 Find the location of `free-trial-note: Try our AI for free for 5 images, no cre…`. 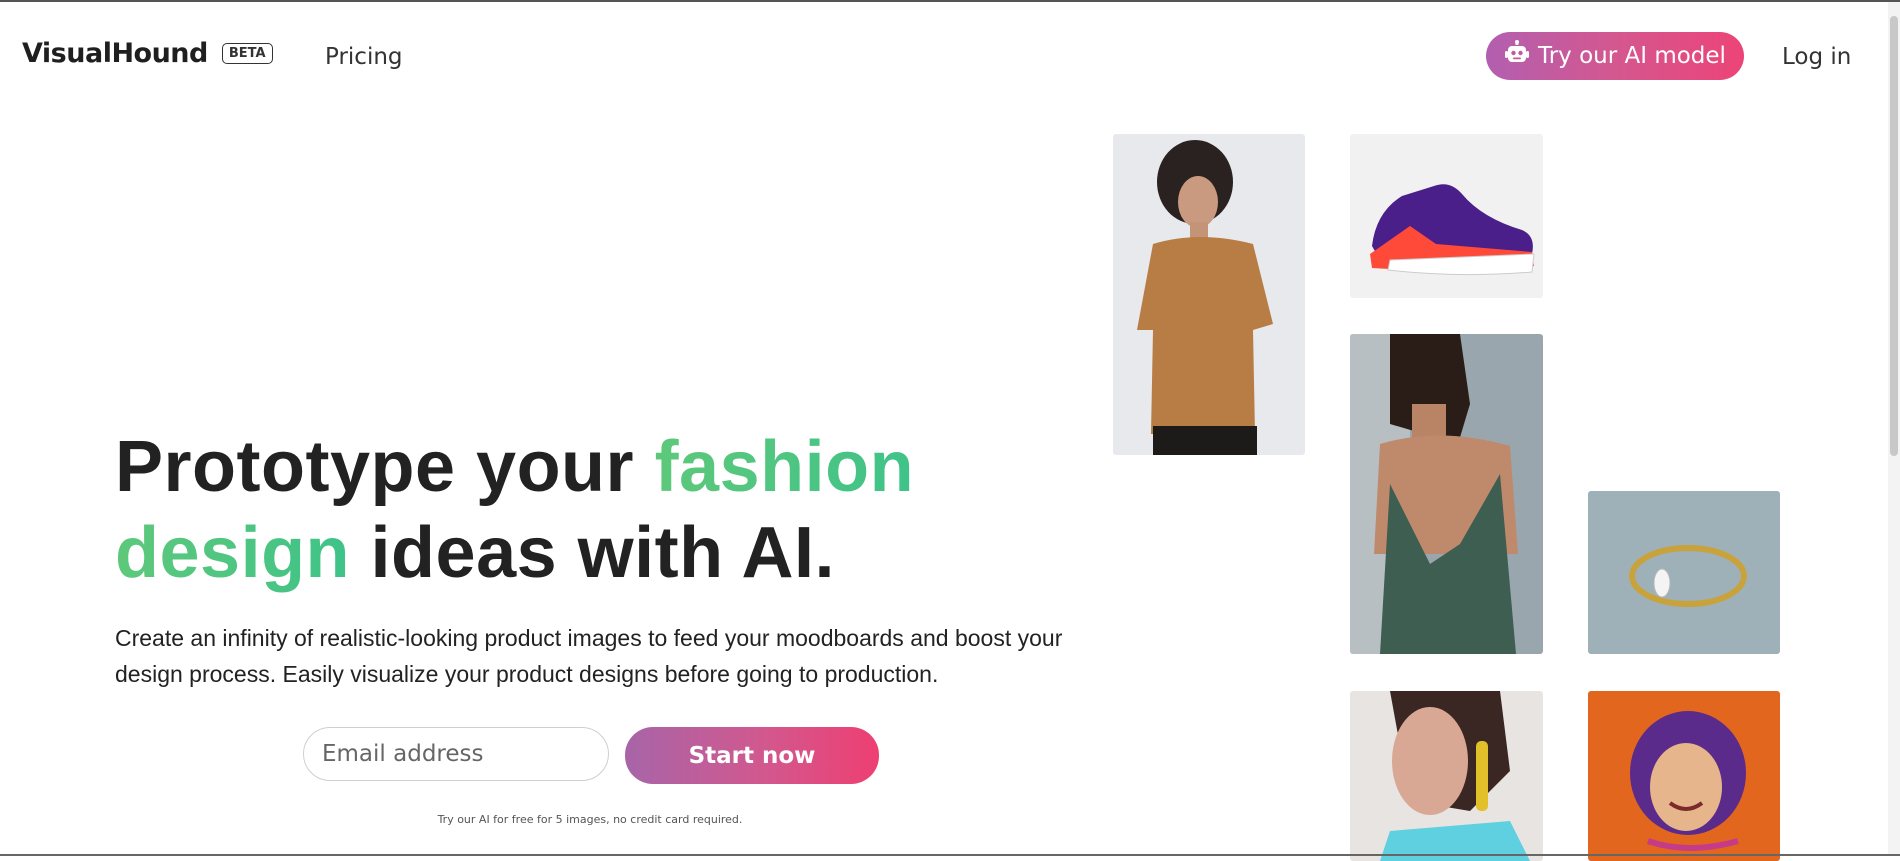

free-trial-note: Try our AI for free for 5 images, no cre… is located at coordinates (590, 819).